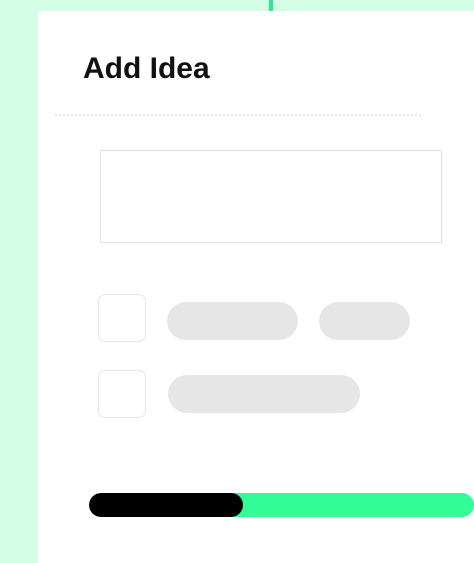 The height and width of the screenshot is (563, 474). What do you see at coordinates (238, 115) in the screenshot?
I see `title-divider` at bounding box center [238, 115].